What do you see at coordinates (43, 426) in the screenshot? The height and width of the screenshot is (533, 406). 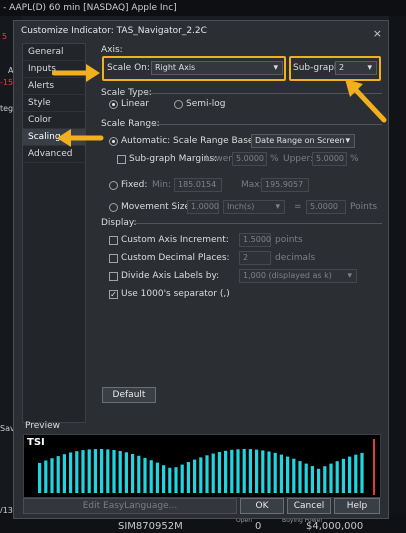 I see `preview-label: Preview` at bounding box center [43, 426].